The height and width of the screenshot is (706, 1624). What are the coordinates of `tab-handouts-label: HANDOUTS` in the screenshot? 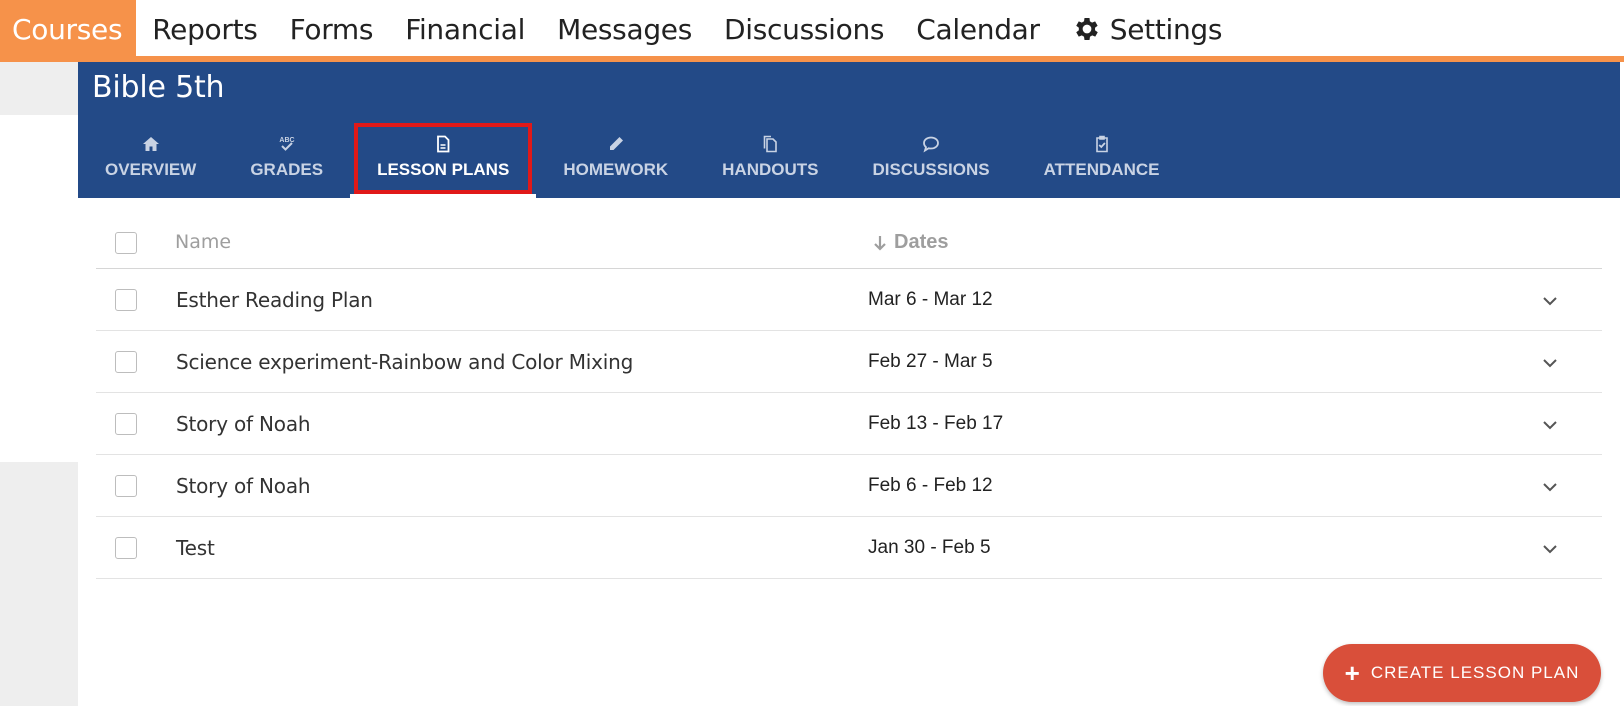 It's located at (770, 169).